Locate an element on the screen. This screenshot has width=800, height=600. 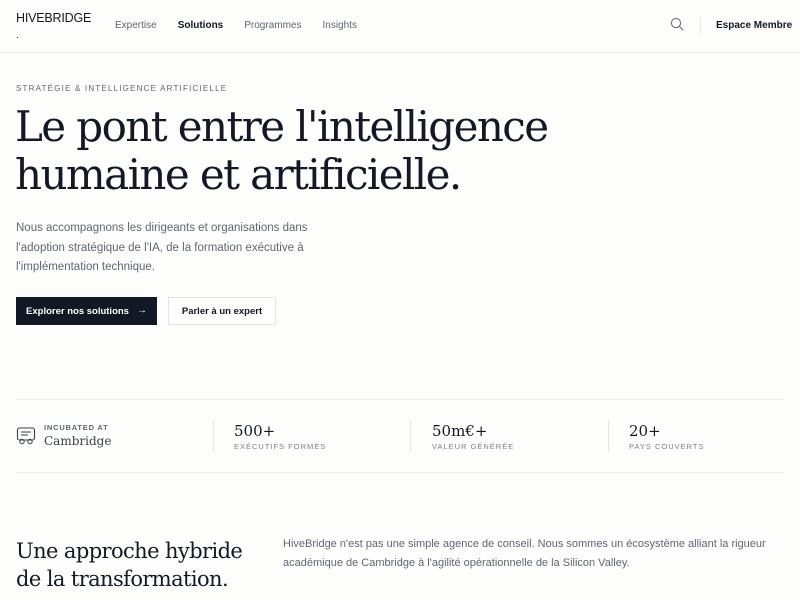
stat-value-countries: 20+ is located at coordinates (645, 431).